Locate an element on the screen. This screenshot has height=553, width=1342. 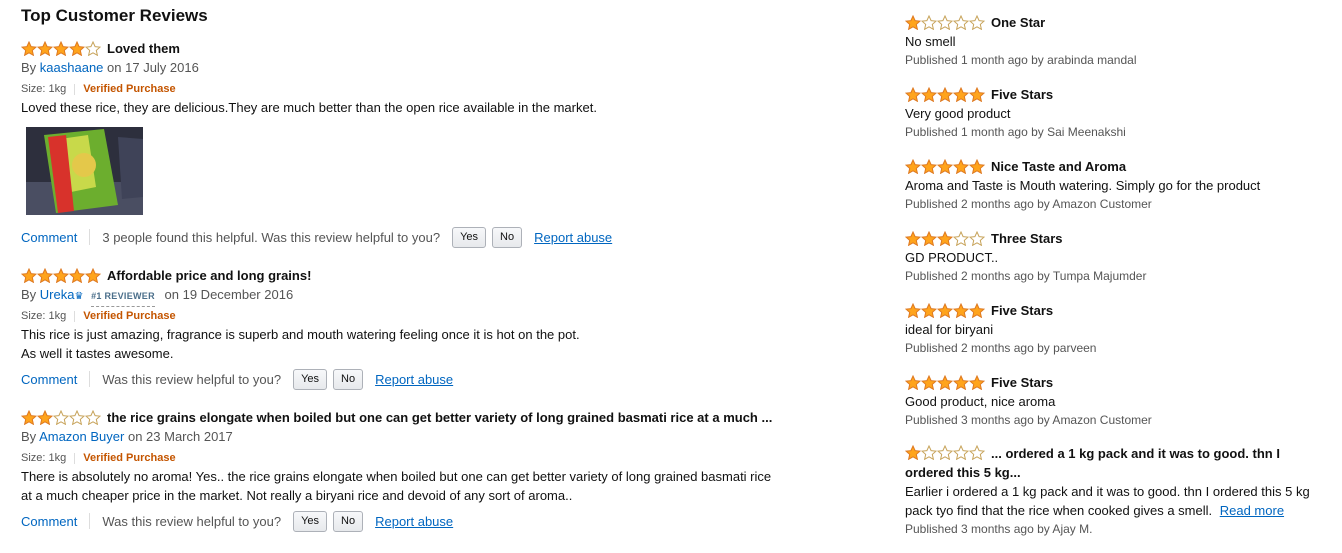
review-body-line: As well it tastes awesome. is located at coordinates (97, 353).